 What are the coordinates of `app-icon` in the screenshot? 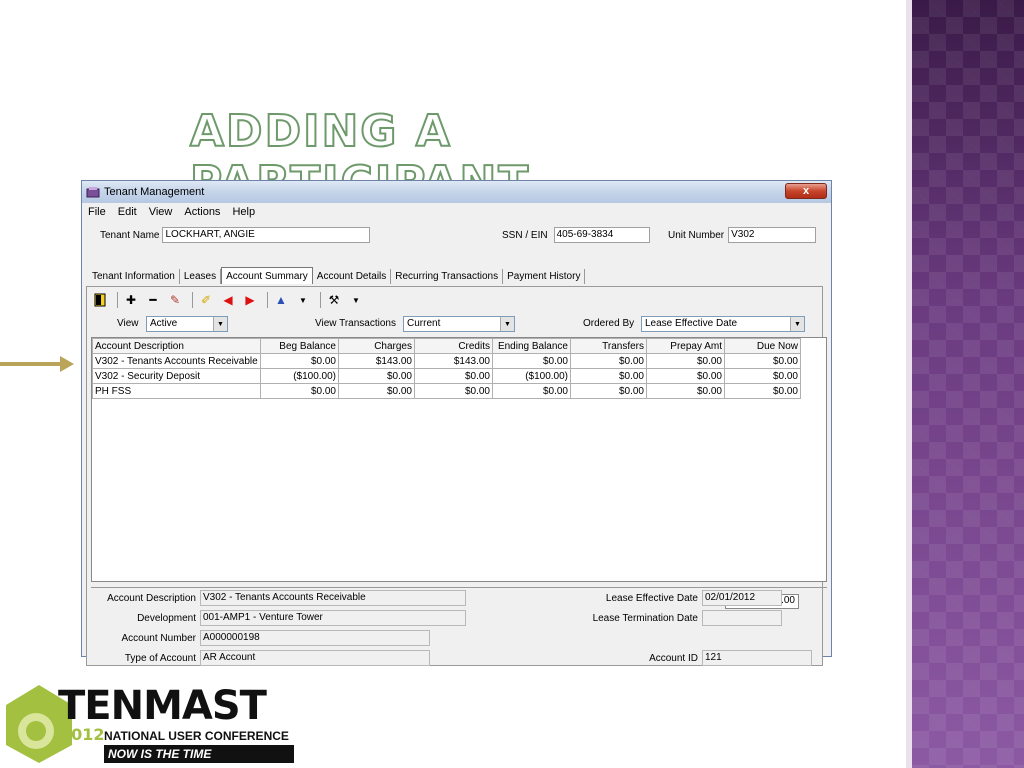 It's located at (93, 192).